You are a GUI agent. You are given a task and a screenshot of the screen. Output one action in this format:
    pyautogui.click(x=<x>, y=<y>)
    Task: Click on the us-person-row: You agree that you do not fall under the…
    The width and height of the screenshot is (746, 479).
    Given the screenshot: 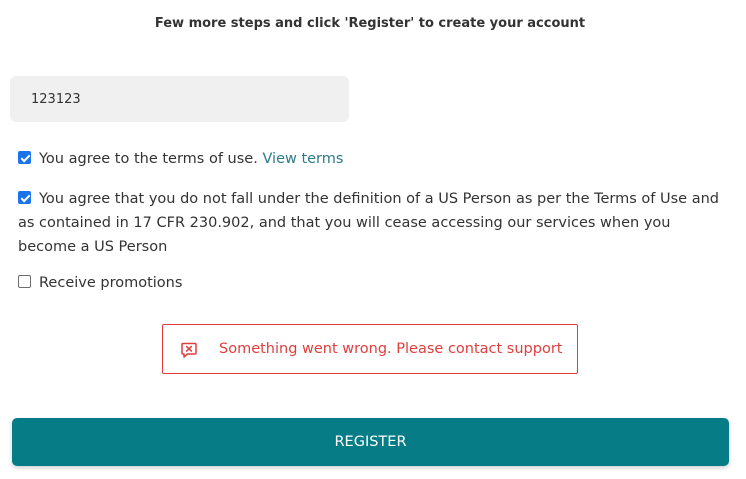 What is the action you would take?
    pyautogui.click(x=370, y=223)
    